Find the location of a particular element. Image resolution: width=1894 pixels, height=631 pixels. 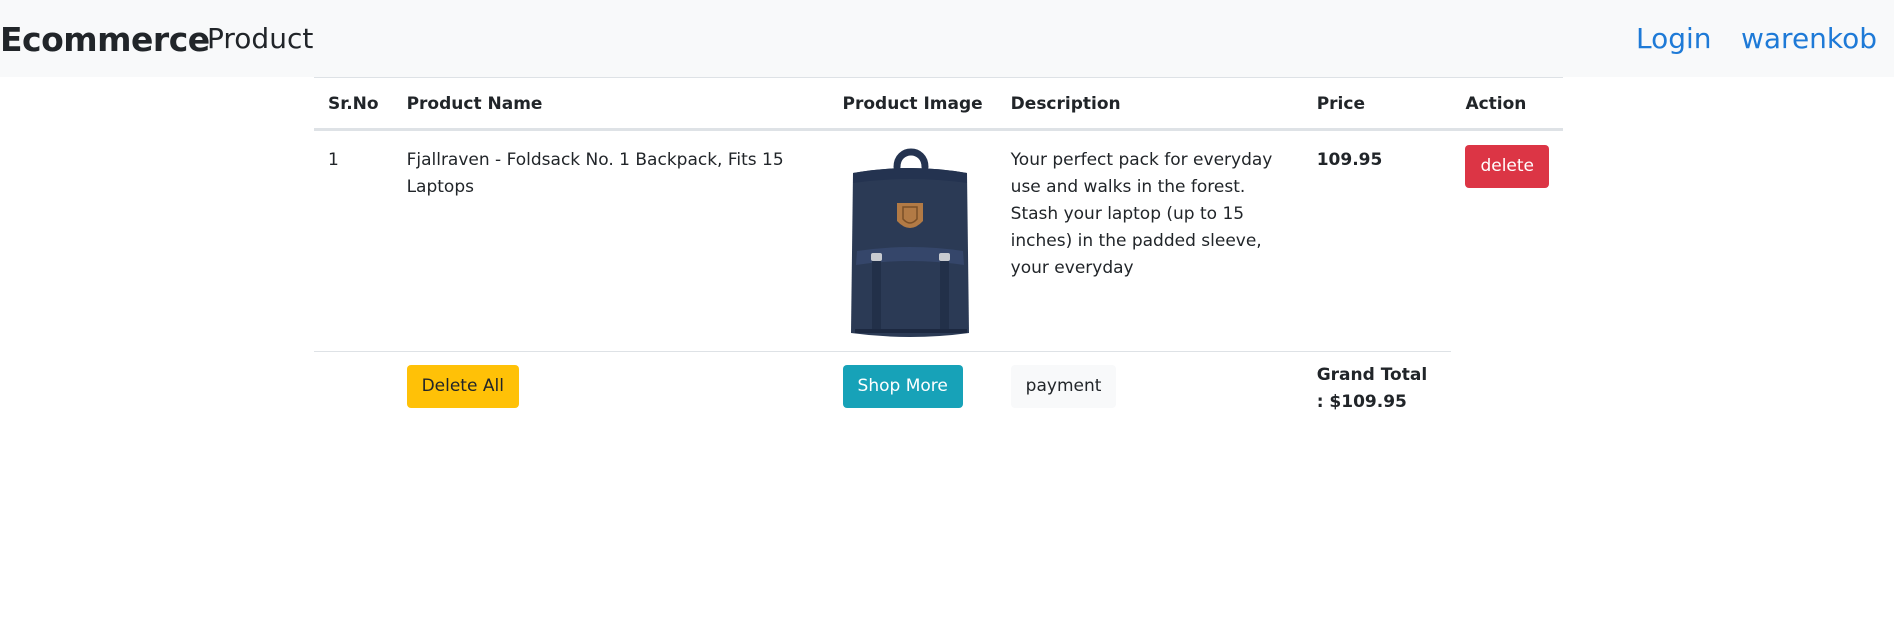

header-price: Price is located at coordinates (1377, 104).